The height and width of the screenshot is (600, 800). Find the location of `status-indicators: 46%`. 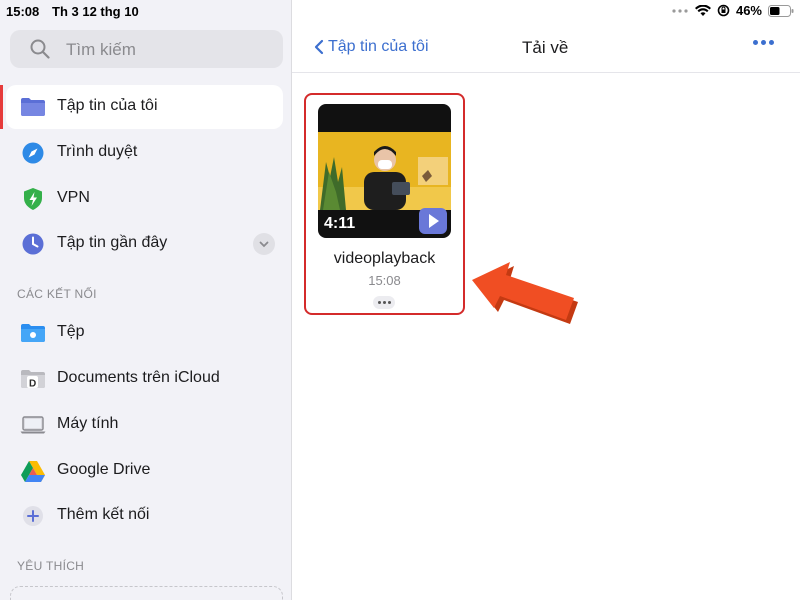

status-indicators: 46% is located at coordinates (732, 10).